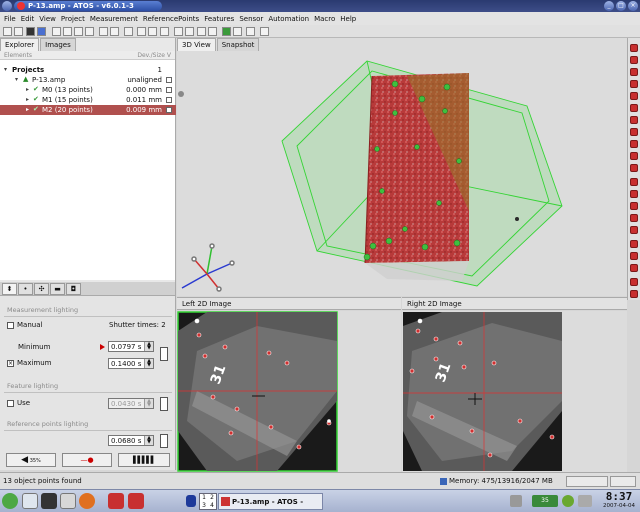  What do you see at coordinates (56, 31) in the screenshot?
I see `select-icon` at bounding box center [56, 31].